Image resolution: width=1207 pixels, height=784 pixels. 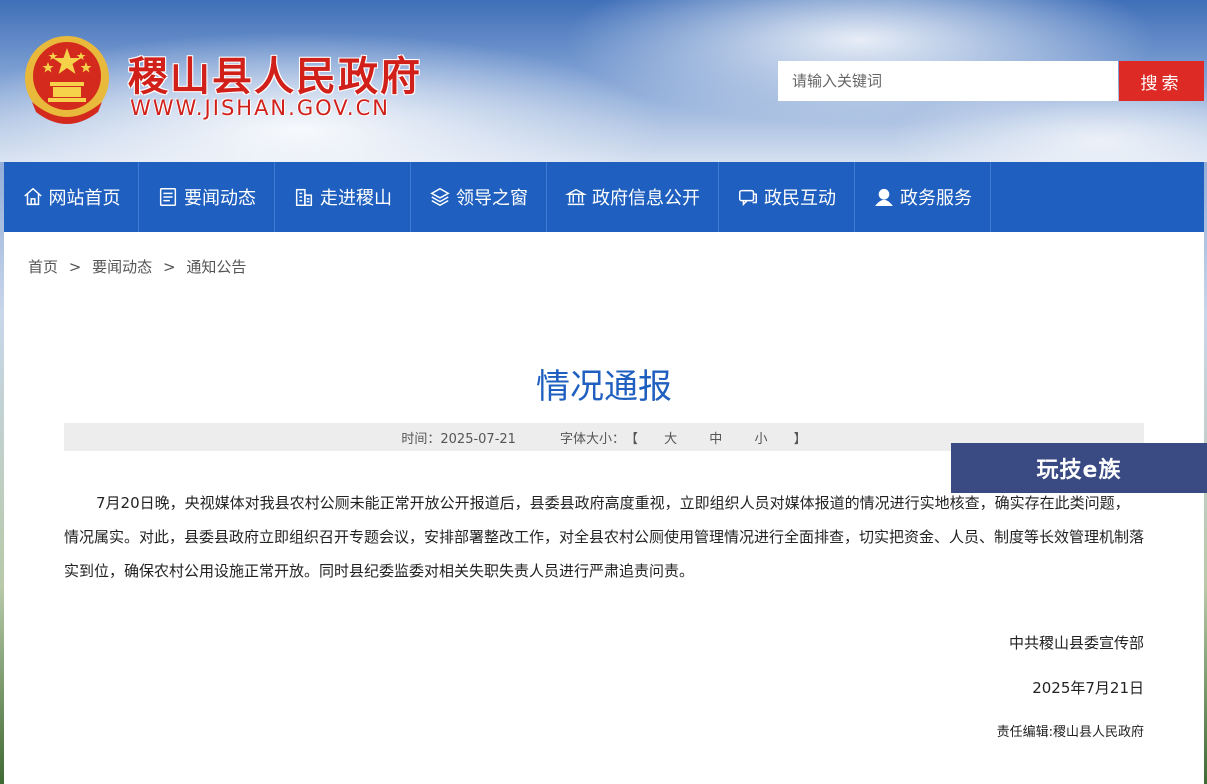 I want to click on publish-time: 时间：2025-07-21, so click(x=458, y=439).